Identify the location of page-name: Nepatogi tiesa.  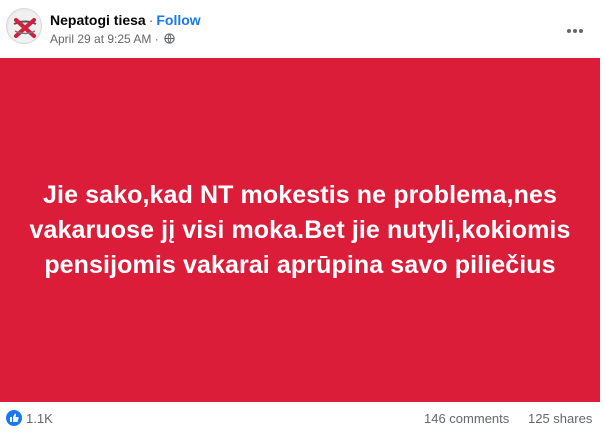
(98, 20).